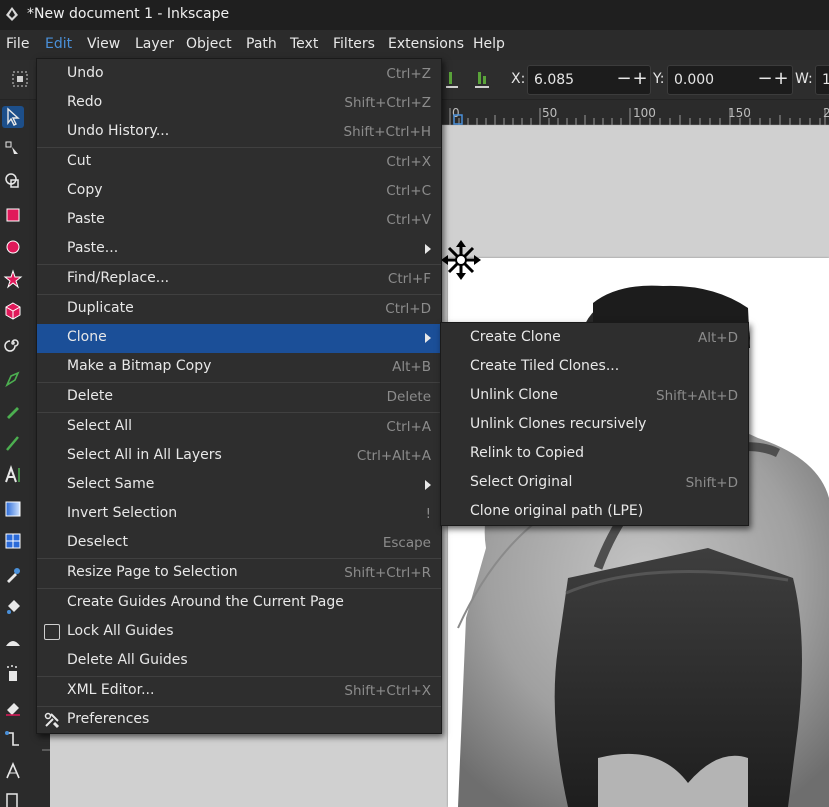 The image size is (829, 807). I want to click on menu-item-shortcut: Shift+Ctrl+X, so click(387, 691).